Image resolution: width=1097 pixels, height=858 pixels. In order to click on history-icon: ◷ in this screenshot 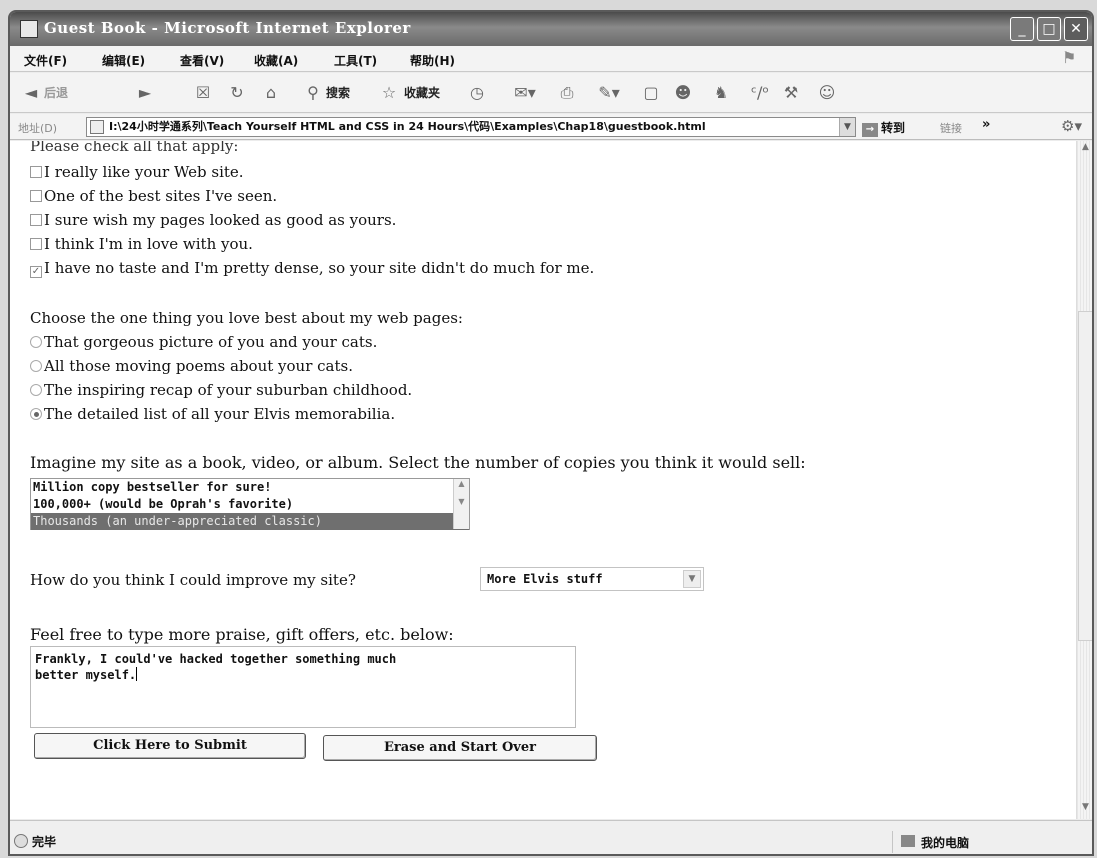, I will do `click(477, 93)`.